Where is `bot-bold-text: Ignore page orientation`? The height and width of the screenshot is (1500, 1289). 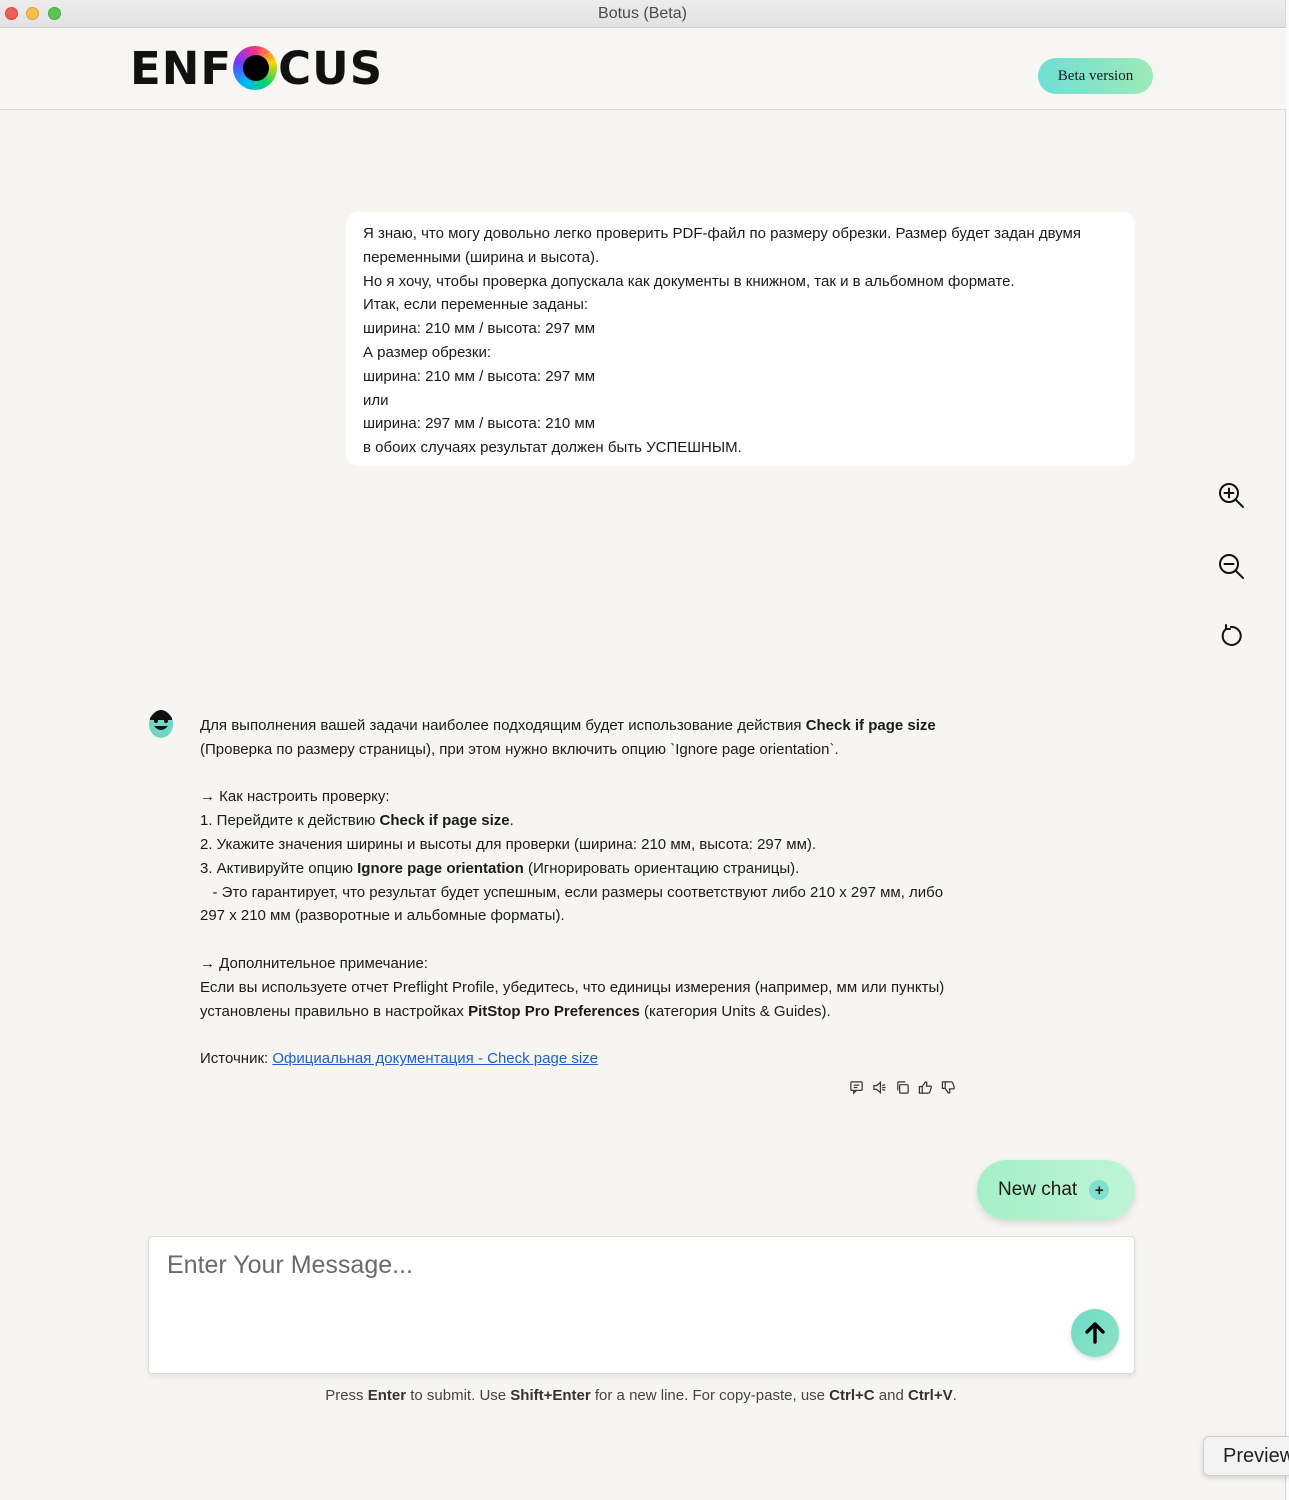
bot-bold-text: Ignore page orientation is located at coordinates (440, 868).